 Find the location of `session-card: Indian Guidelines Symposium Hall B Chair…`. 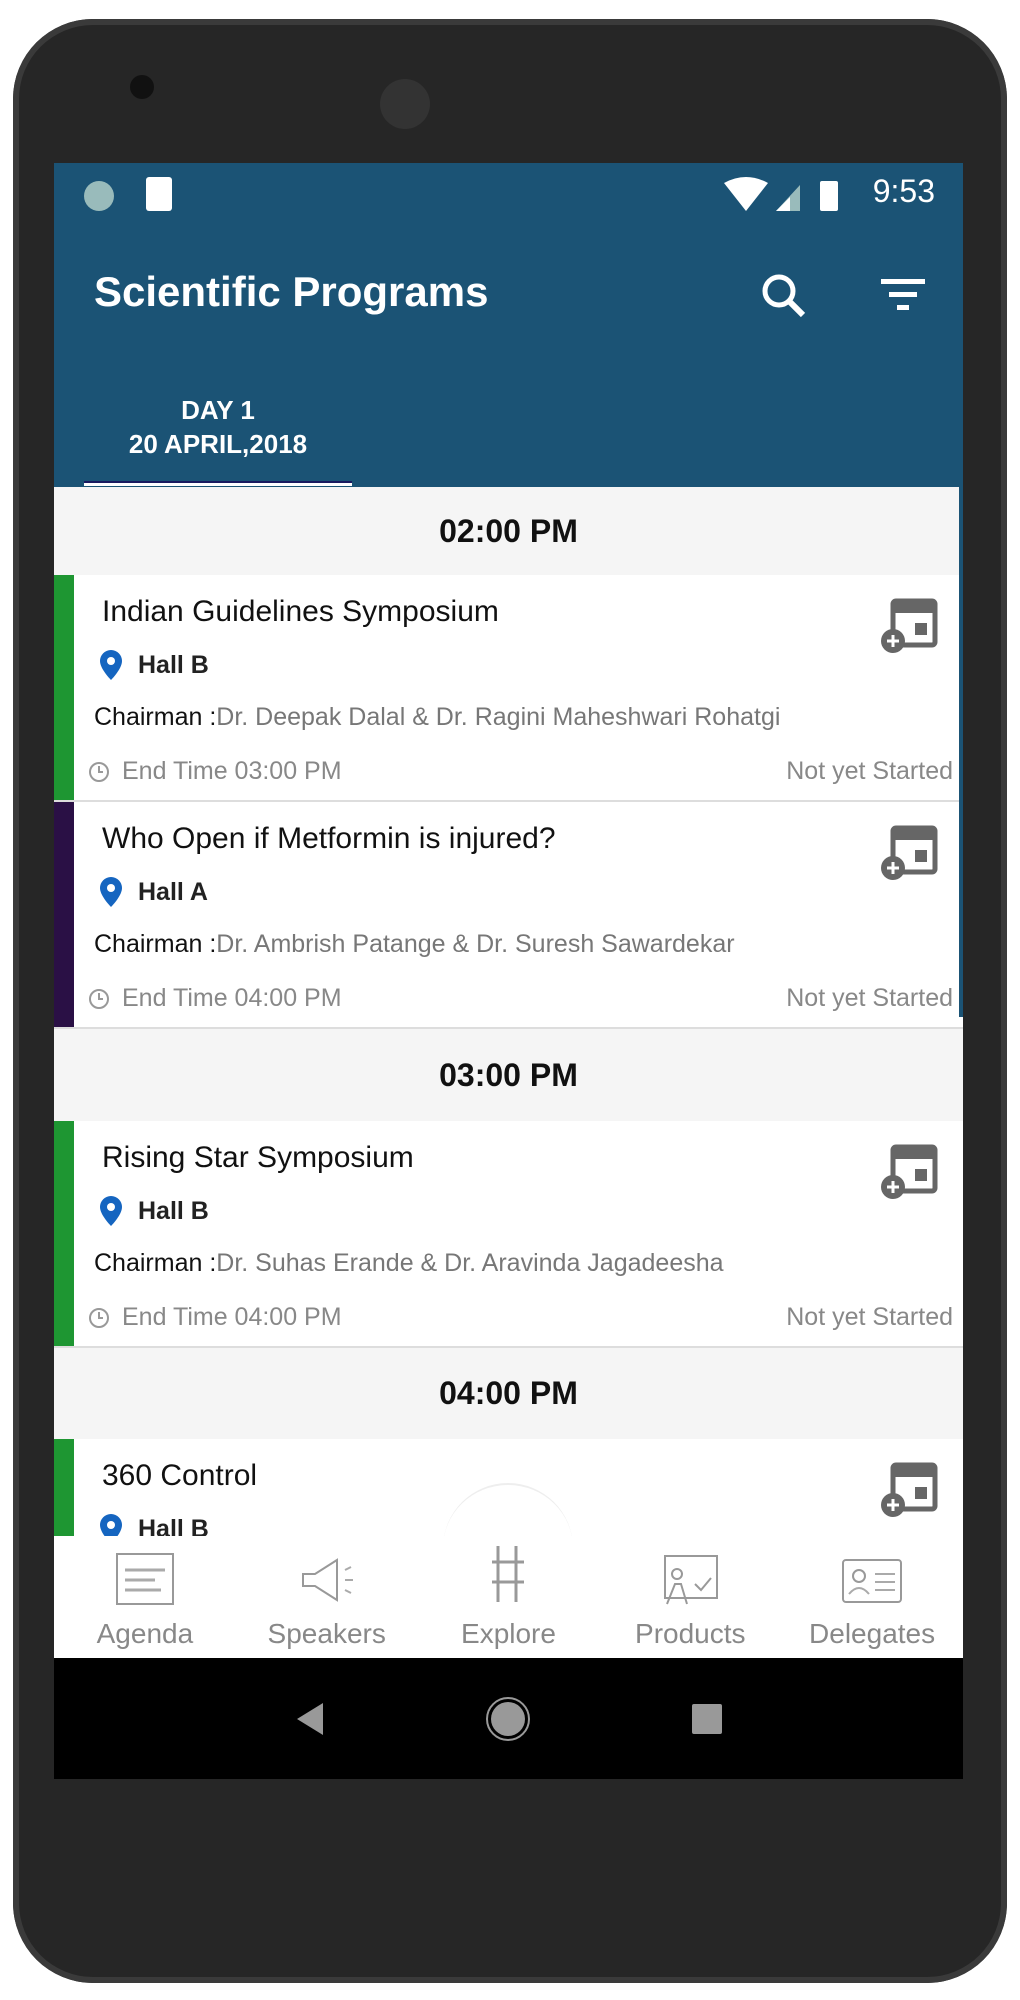

session-card: Indian Guidelines Symposium Hall B Chair… is located at coordinates (508, 688).